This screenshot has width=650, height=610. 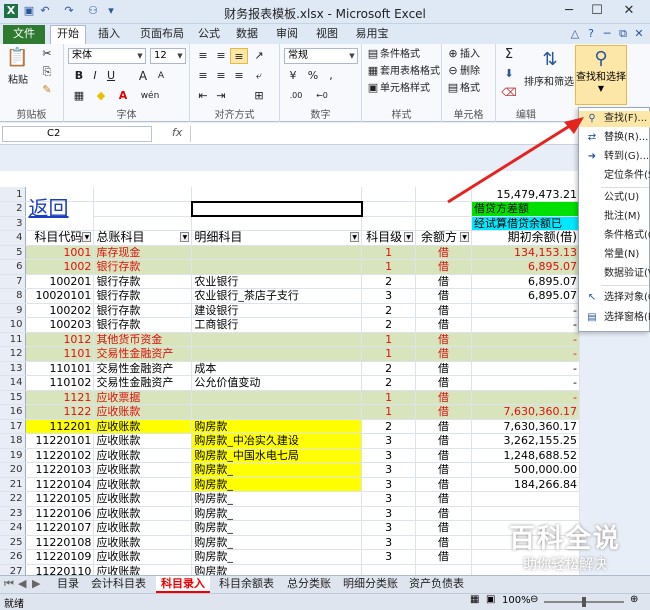 I want to click on sort-filter-icon: ⇅, so click(x=550, y=60).